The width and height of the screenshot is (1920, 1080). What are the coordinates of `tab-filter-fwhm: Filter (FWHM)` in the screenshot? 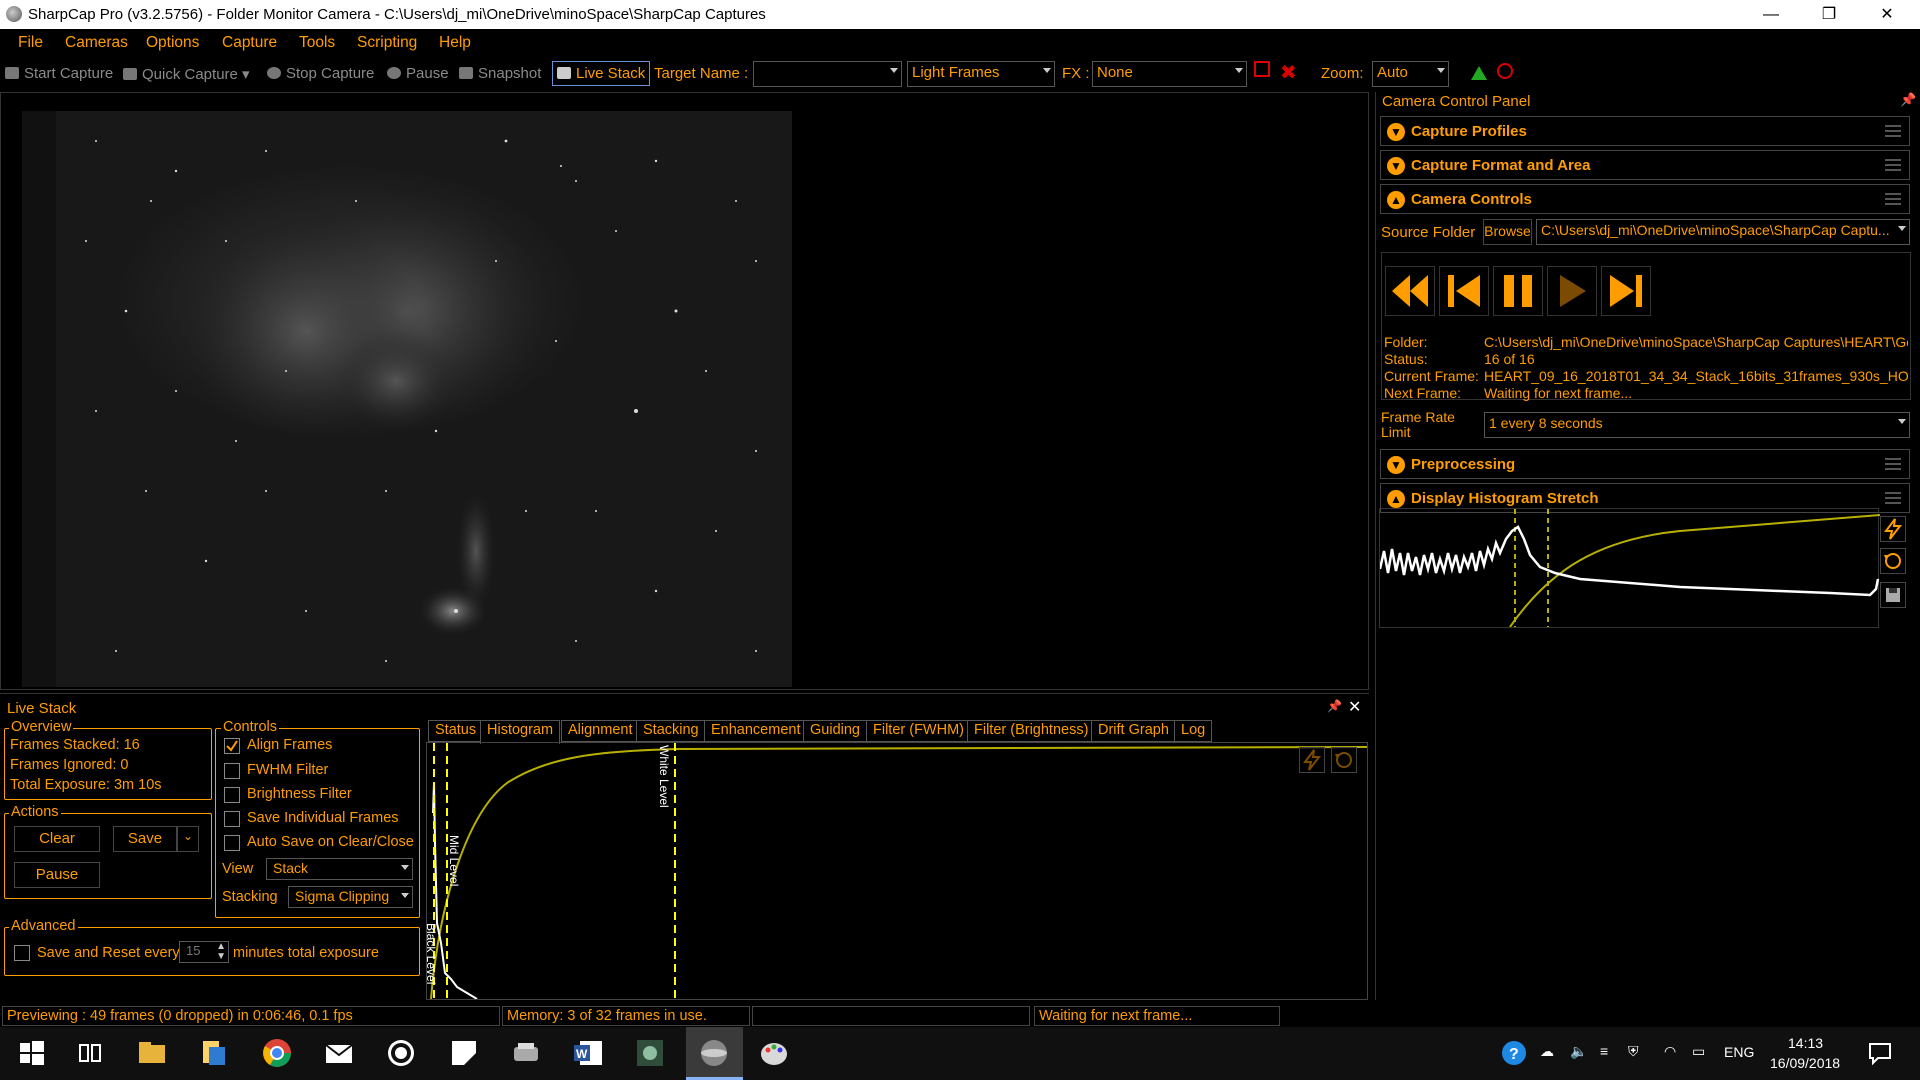 It's located at (919, 731).